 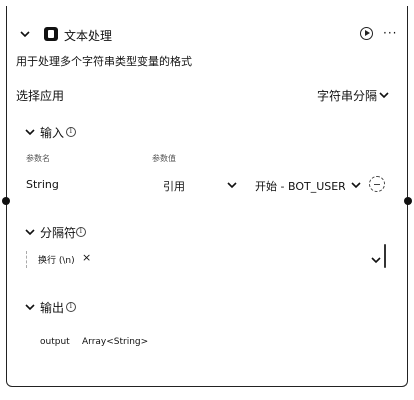 What do you see at coordinates (51, 34) in the screenshot?
I see `text-node-icon` at bounding box center [51, 34].